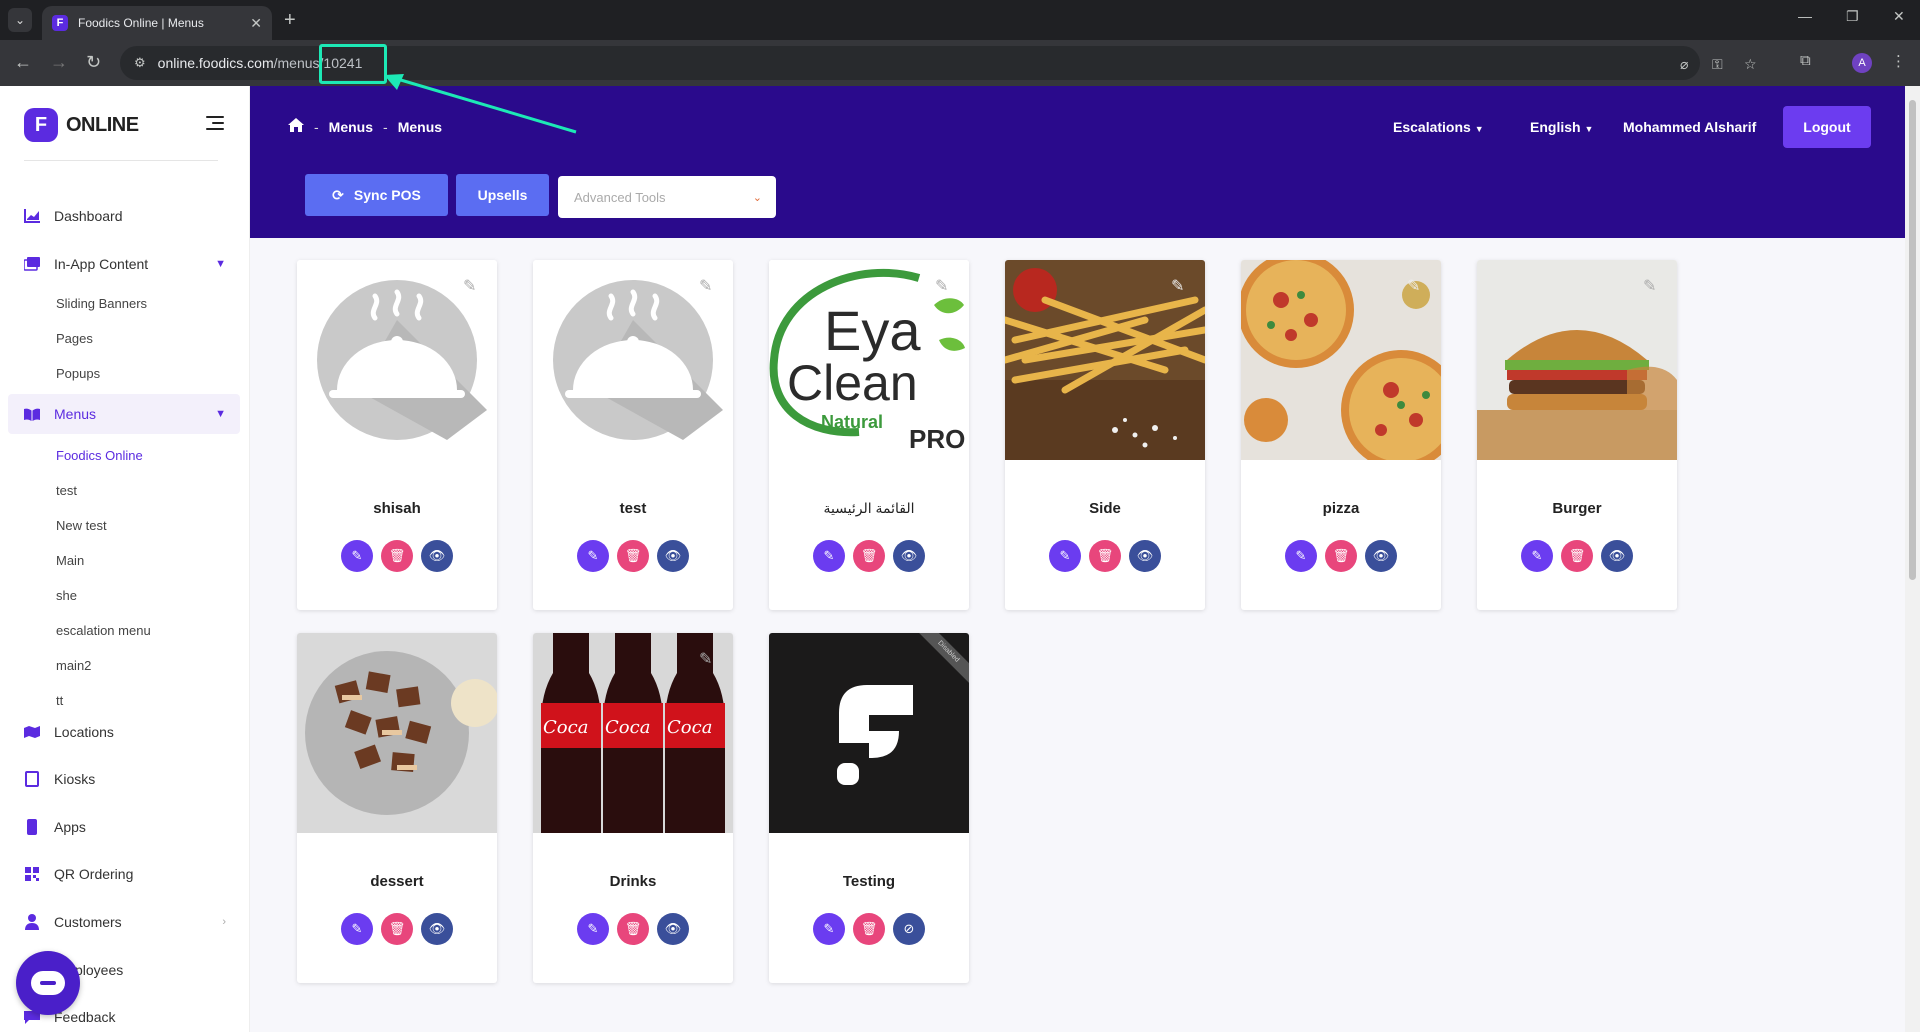  Describe the element at coordinates (1577, 508) in the screenshot. I see `menu-name: Burger` at that location.